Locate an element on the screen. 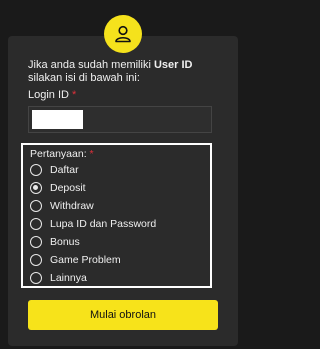  intro-user-id: User ID is located at coordinates (173, 65).